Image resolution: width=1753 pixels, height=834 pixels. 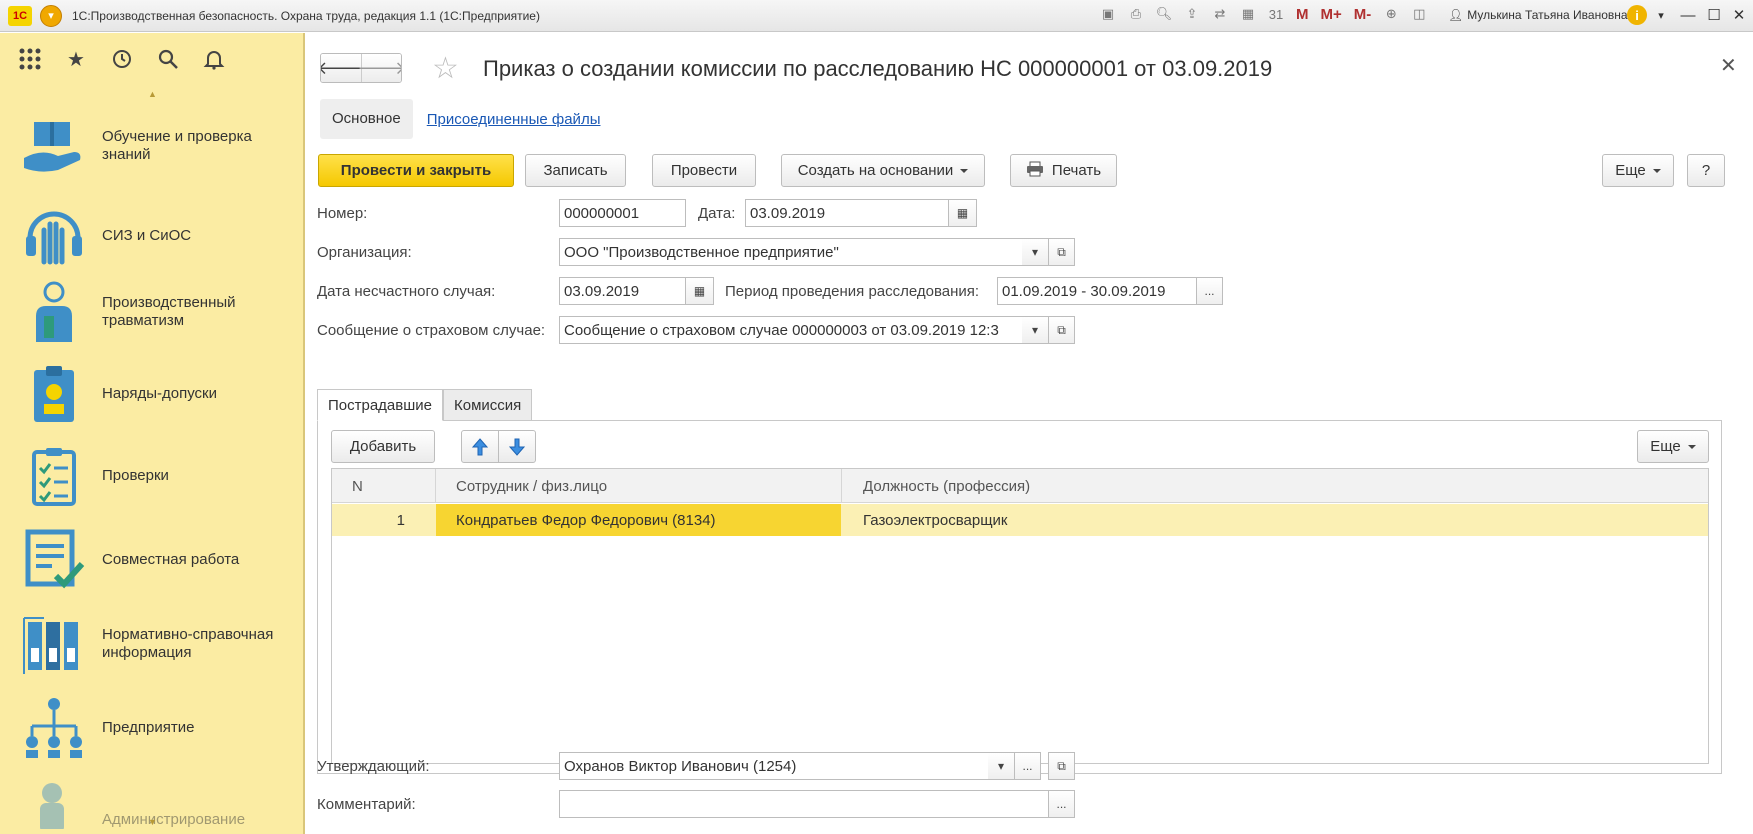 What do you see at coordinates (488, 405) in the screenshot?
I see `tab-commission: Комиссия` at bounding box center [488, 405].